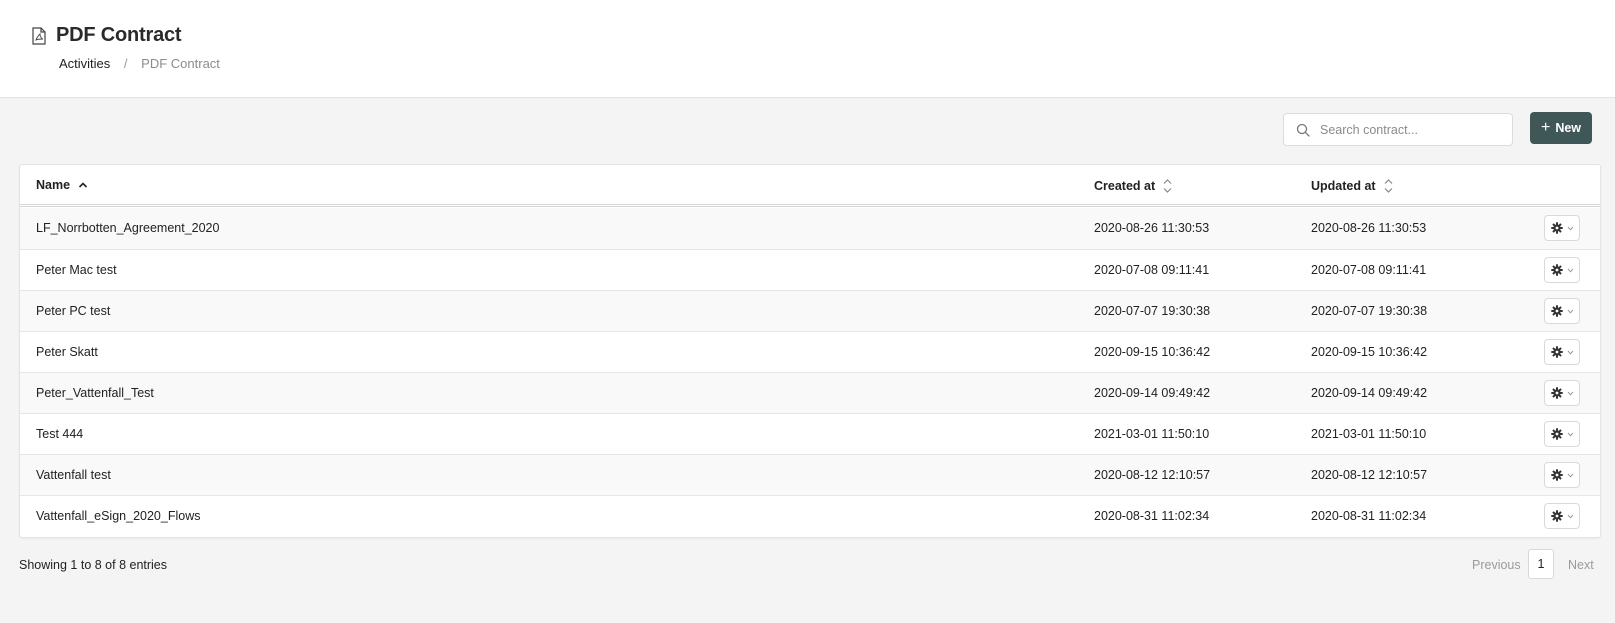 The height and width of the screenshot is (623, 1615). I want to click on entries-info: Showing 1 to 8 of 8 entries, so click(93, 565).